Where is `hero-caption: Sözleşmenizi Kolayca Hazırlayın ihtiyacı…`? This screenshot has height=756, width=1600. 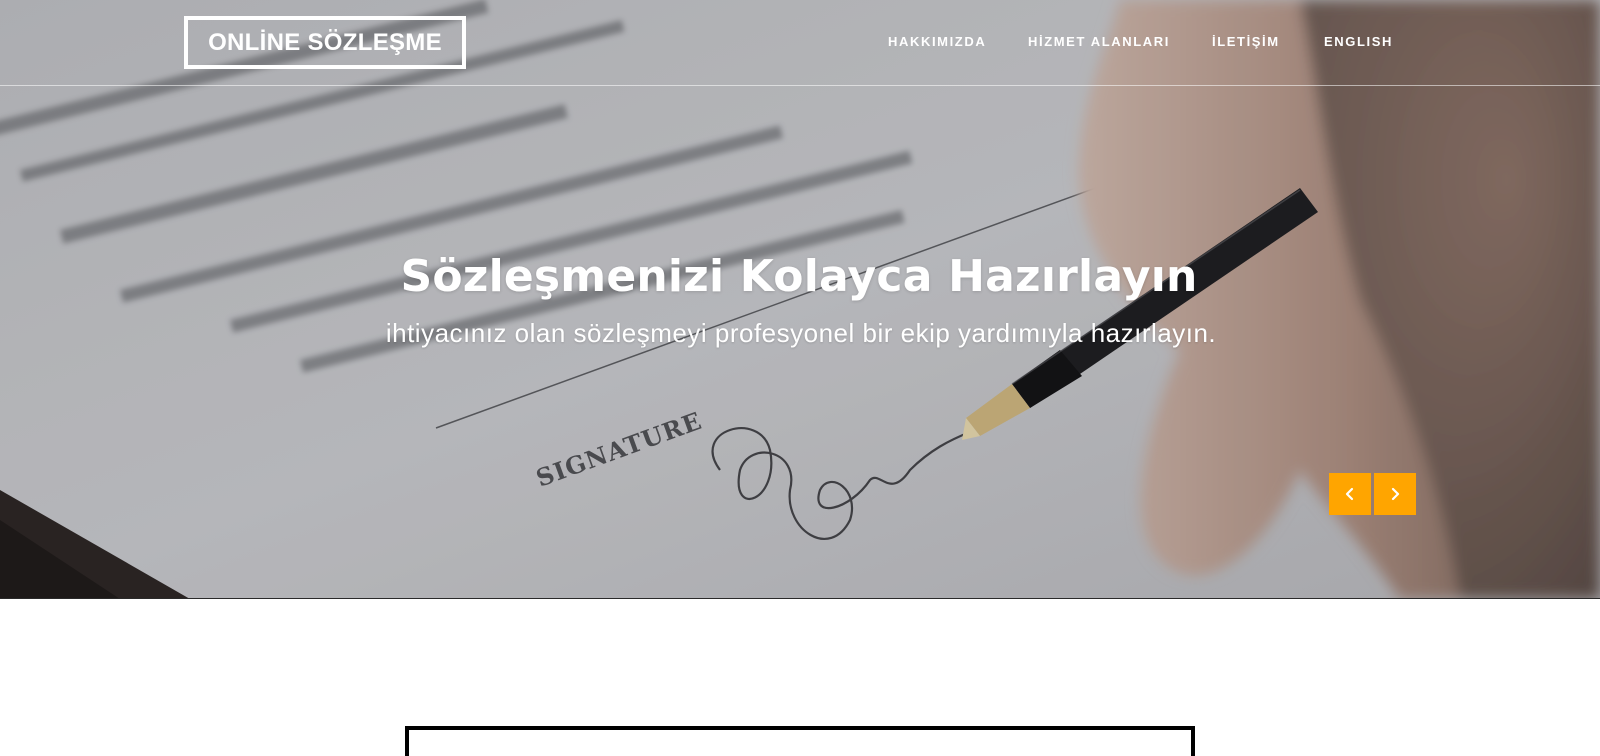
hero-caption: Sözleşmenizi Kolayca Hazırlayın ihtiyacı… is located at coordinates (800, 298).